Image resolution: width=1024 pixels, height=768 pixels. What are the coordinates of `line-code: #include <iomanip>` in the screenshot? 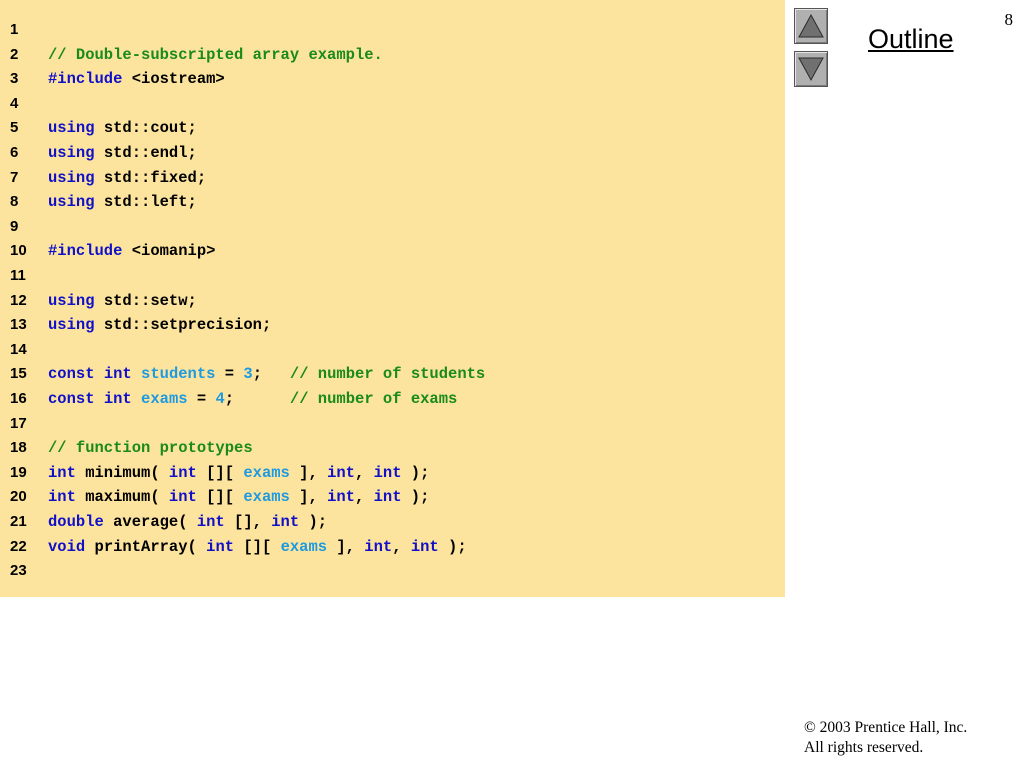 It's located at (131, 251).